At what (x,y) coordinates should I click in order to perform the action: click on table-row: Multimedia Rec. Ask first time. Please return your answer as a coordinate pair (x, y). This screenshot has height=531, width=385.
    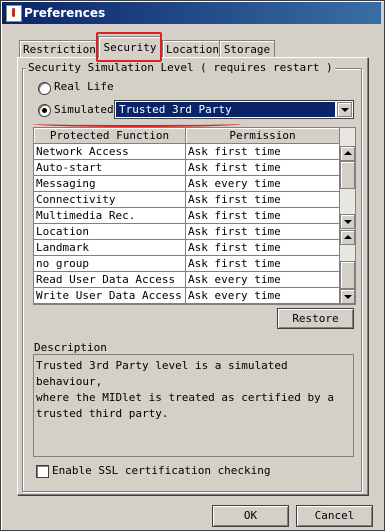
    Looking at the image, I should click on (187, 216).